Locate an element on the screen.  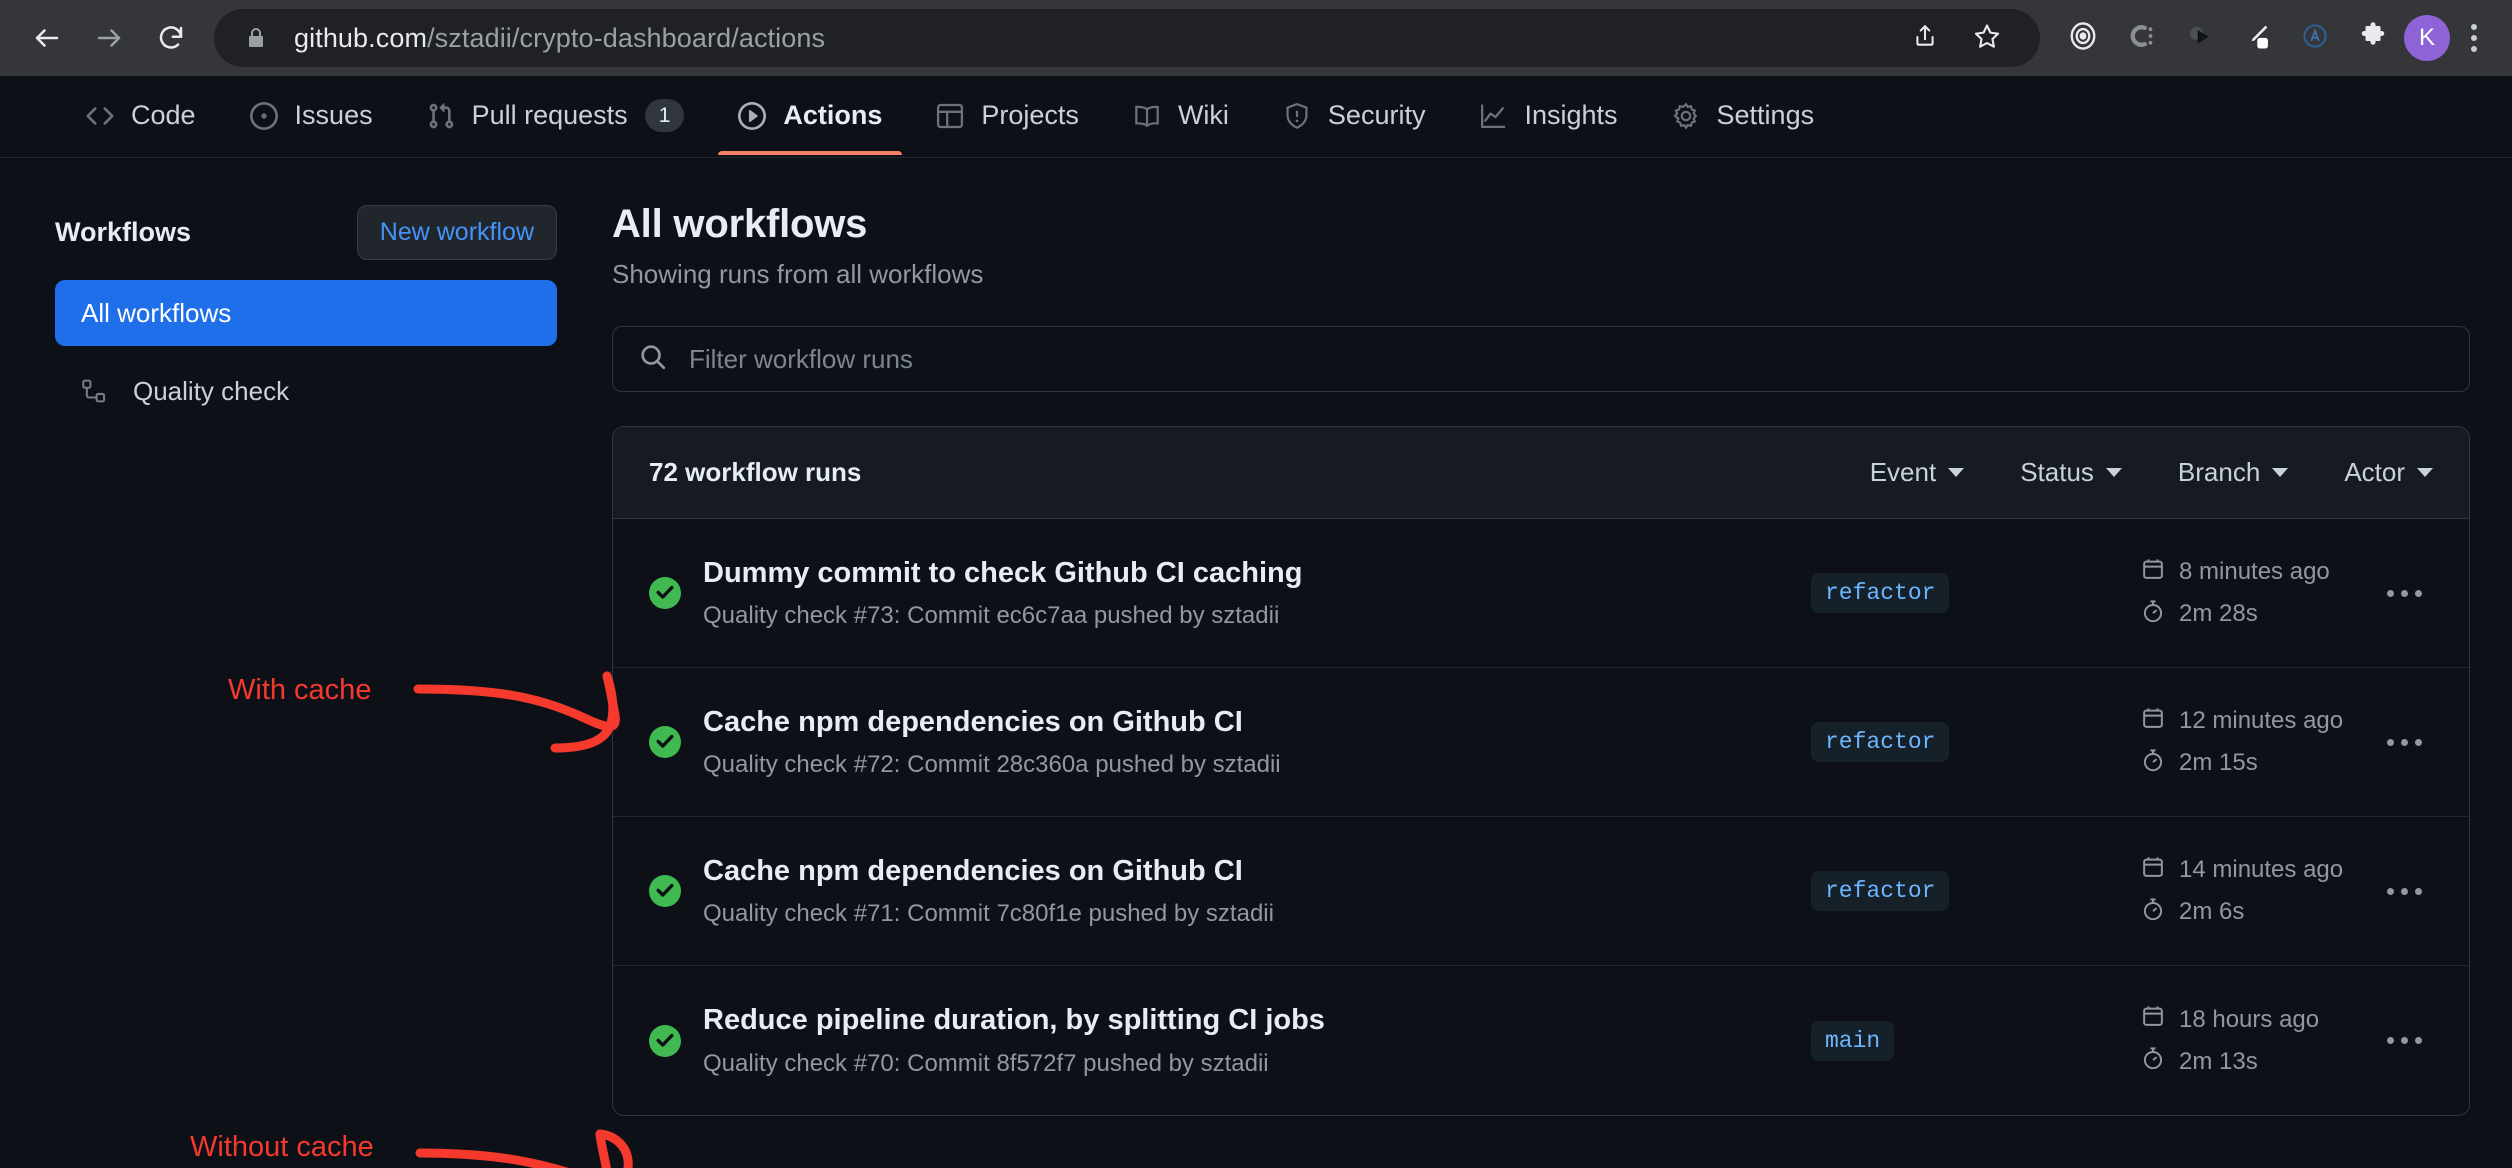
c-extension-icon is located at coordinates (2141, 38).